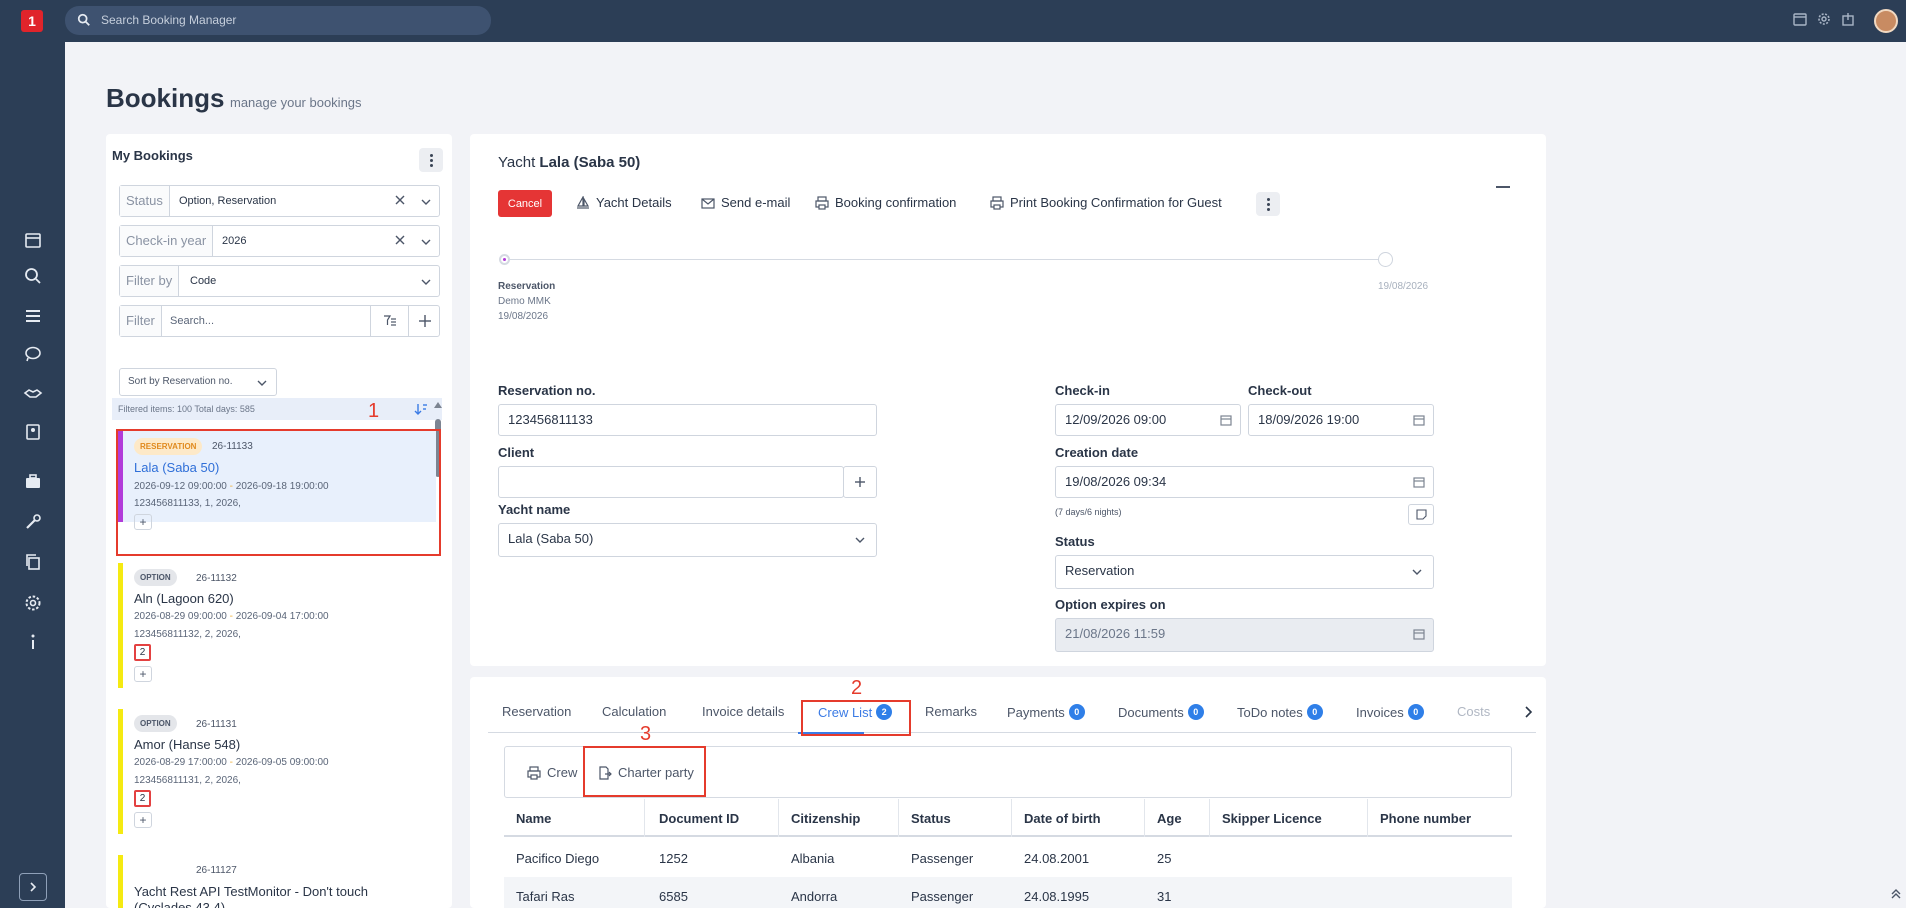 Image resolution: width=1906 pixels, height=908 pixels. What do you see at coordinates (421, 409) in the screenshot?
I see `sort-direction-icon` at bounding box center [421, 409].